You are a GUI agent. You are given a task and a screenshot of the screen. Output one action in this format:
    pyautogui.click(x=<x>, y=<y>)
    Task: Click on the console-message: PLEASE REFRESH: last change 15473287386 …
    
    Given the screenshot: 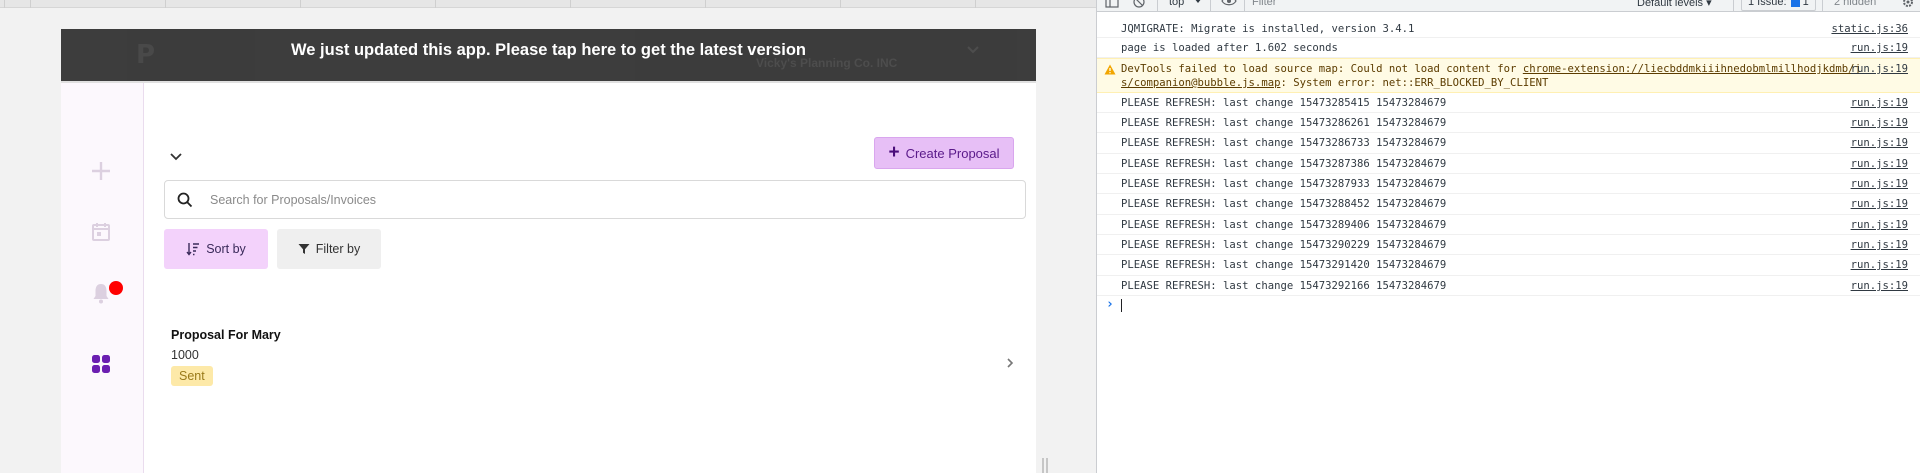 What is the action you would take?
    pyautogui.click(x=1508, y=164)
    